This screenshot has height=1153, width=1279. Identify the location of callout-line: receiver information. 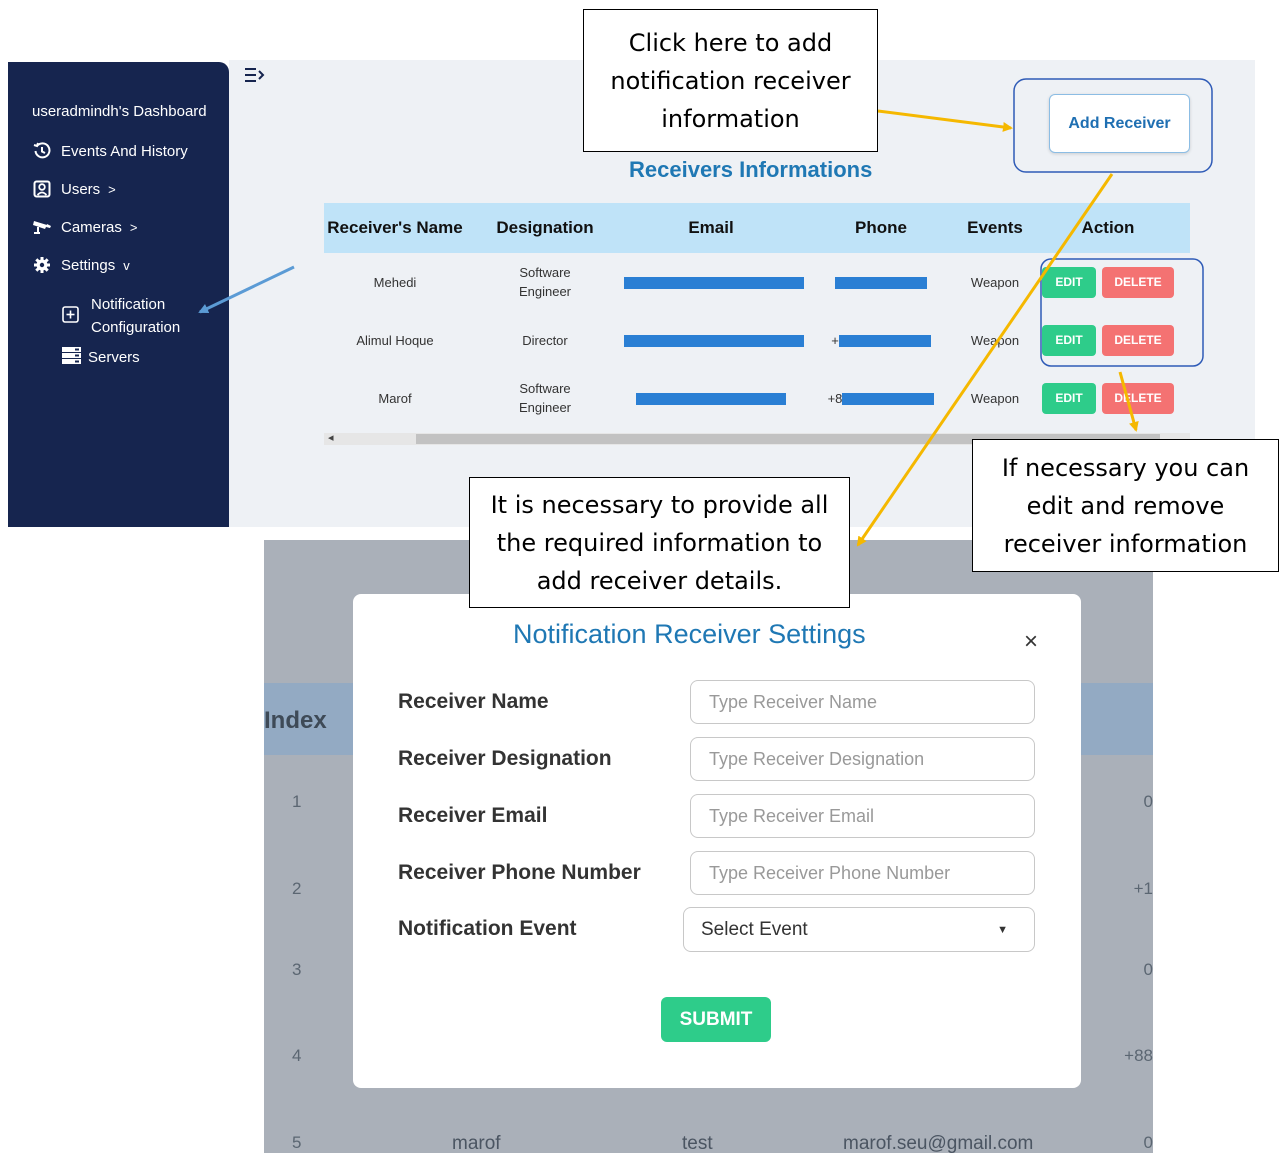
(1125, 543).